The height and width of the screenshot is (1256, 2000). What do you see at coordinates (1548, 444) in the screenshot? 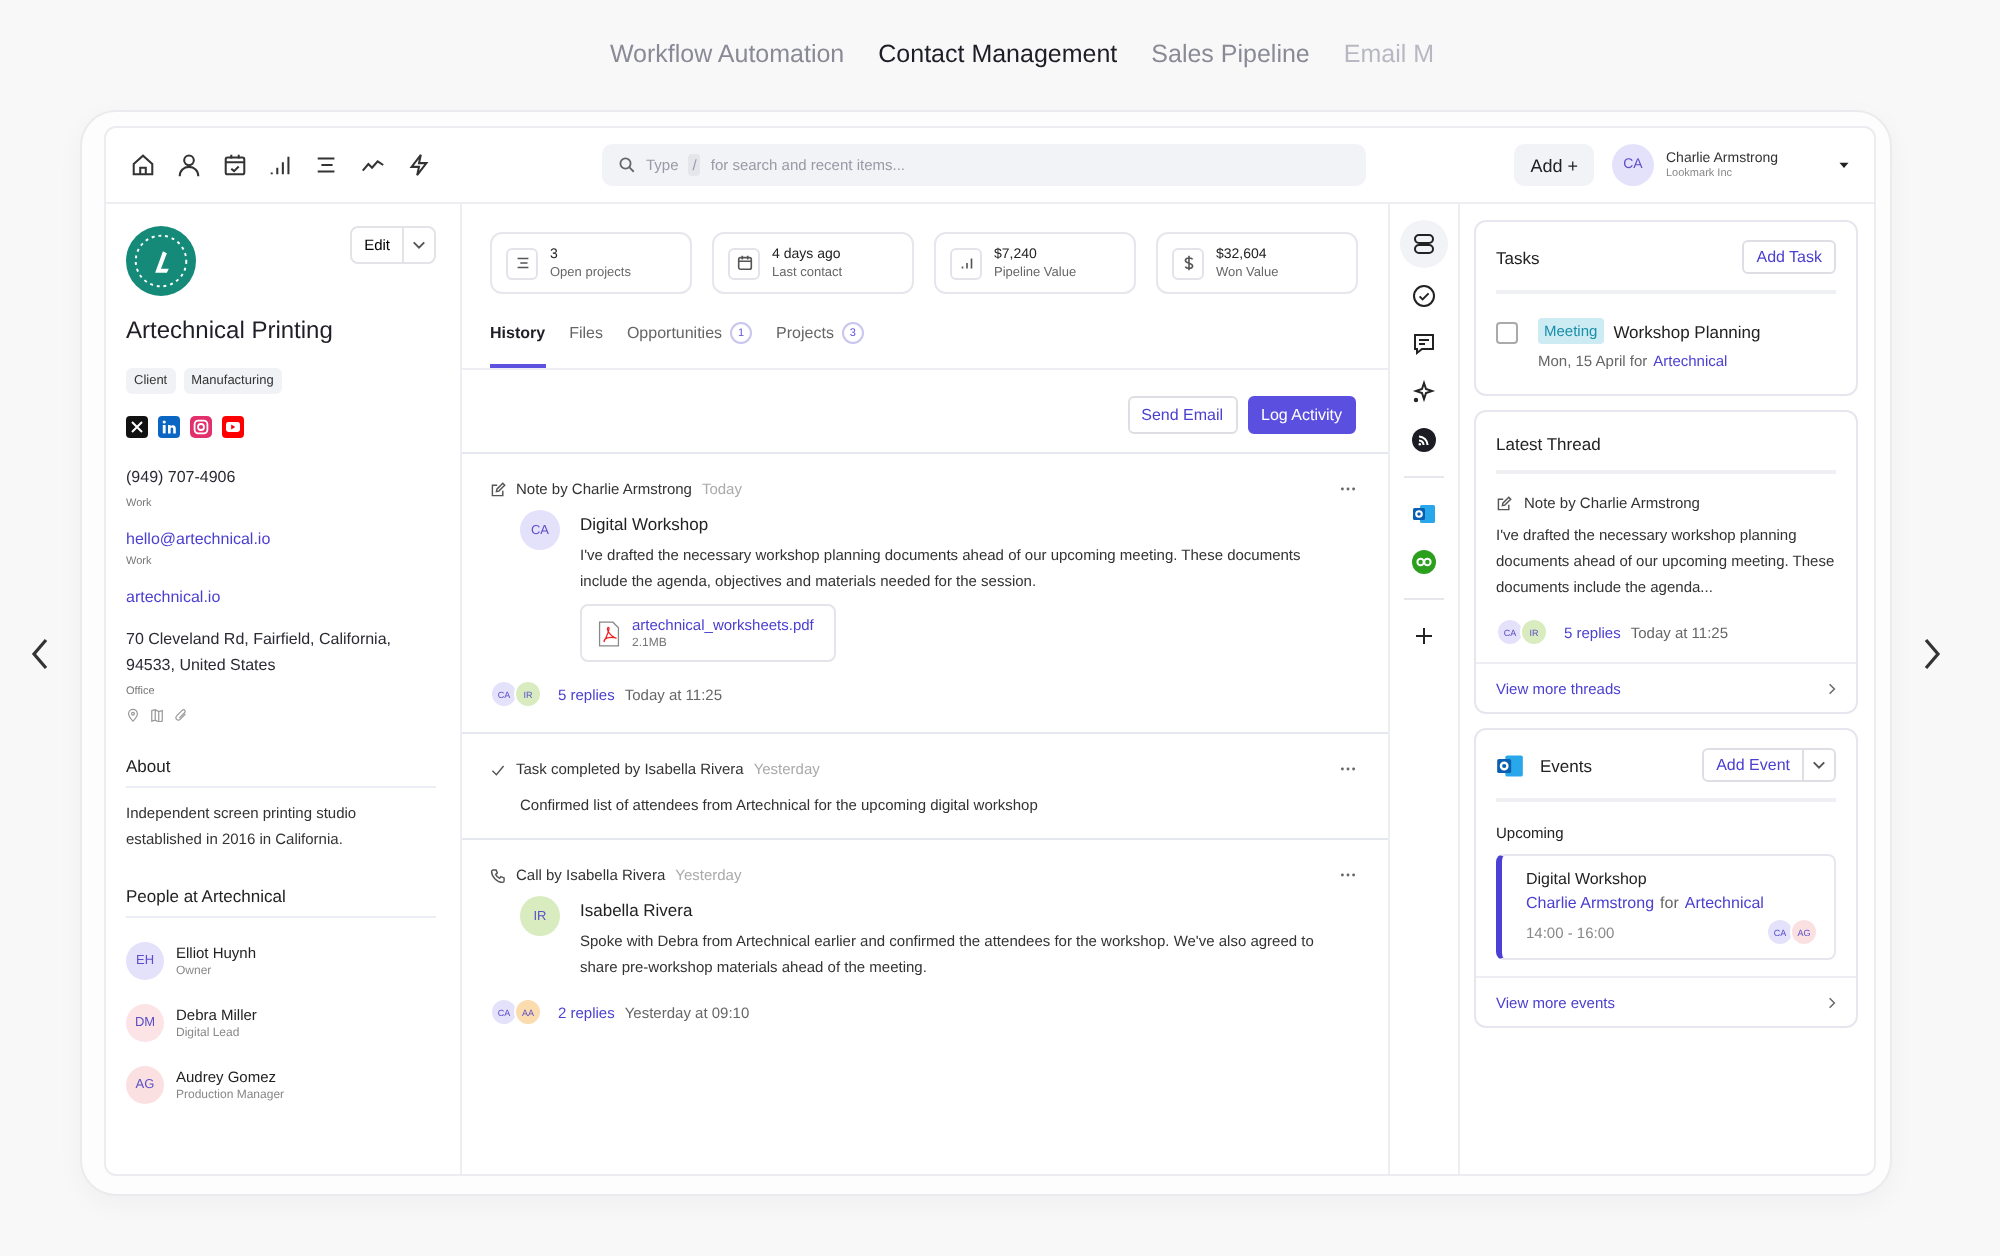
I see `card-title: Latest Thread` at bounding box center [1548, 444].